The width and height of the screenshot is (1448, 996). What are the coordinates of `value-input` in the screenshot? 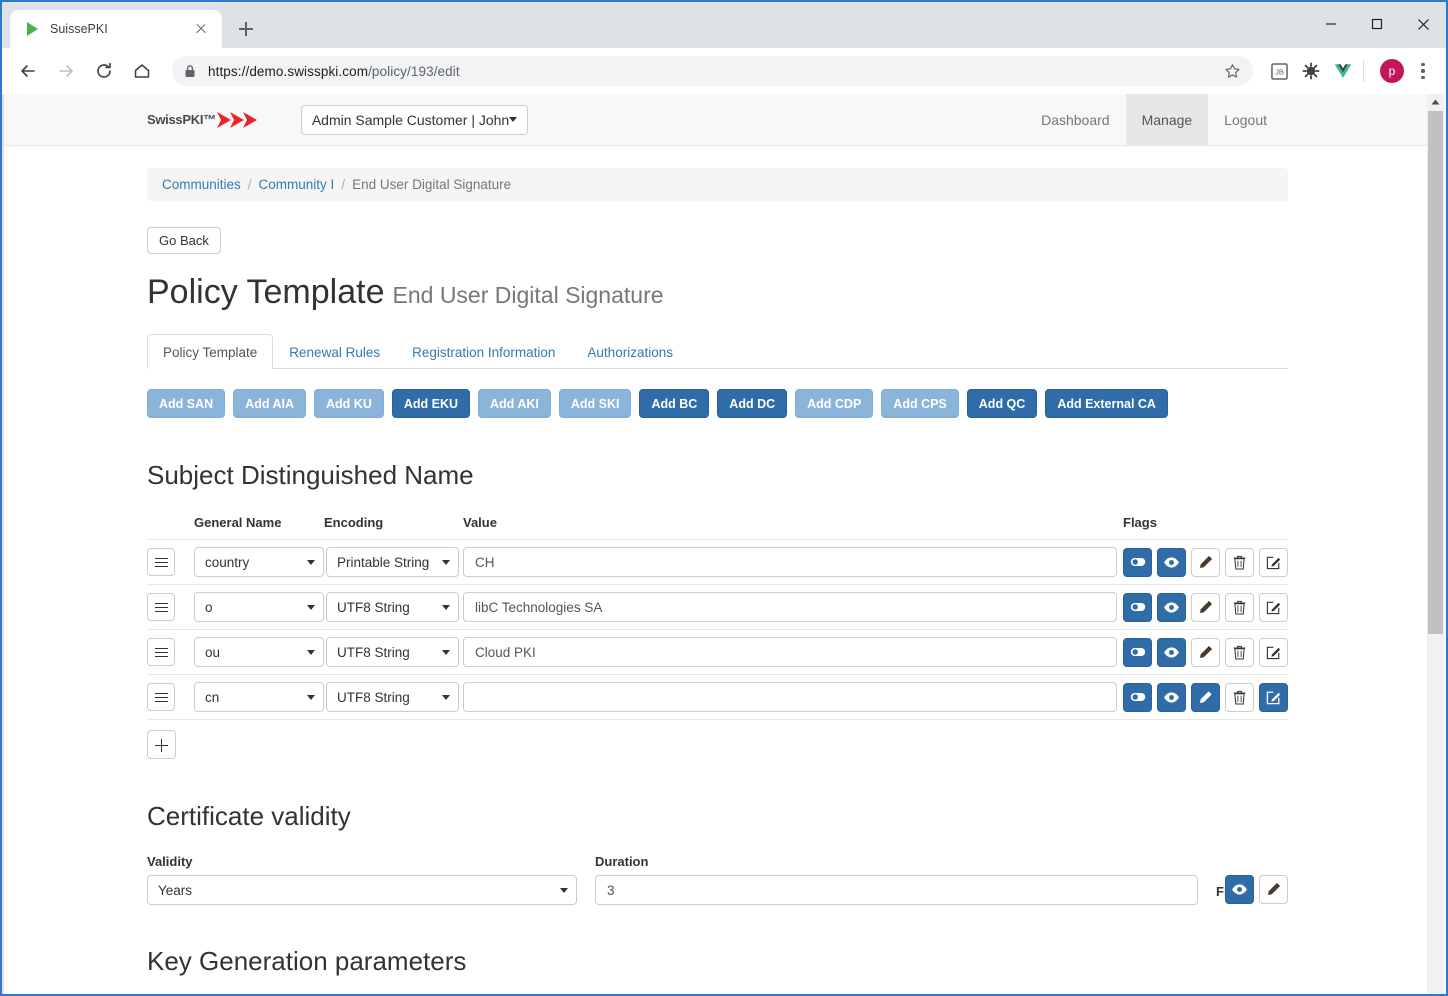 It's located at (790, 697).